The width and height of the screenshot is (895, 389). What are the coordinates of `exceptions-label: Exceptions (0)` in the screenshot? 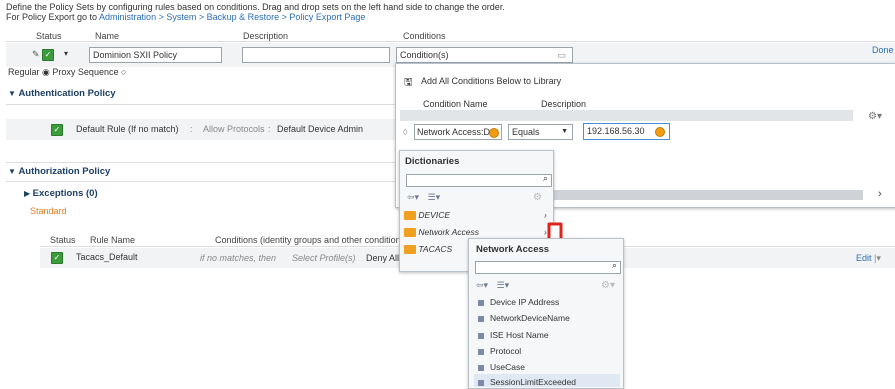 It's located at (65, 193).